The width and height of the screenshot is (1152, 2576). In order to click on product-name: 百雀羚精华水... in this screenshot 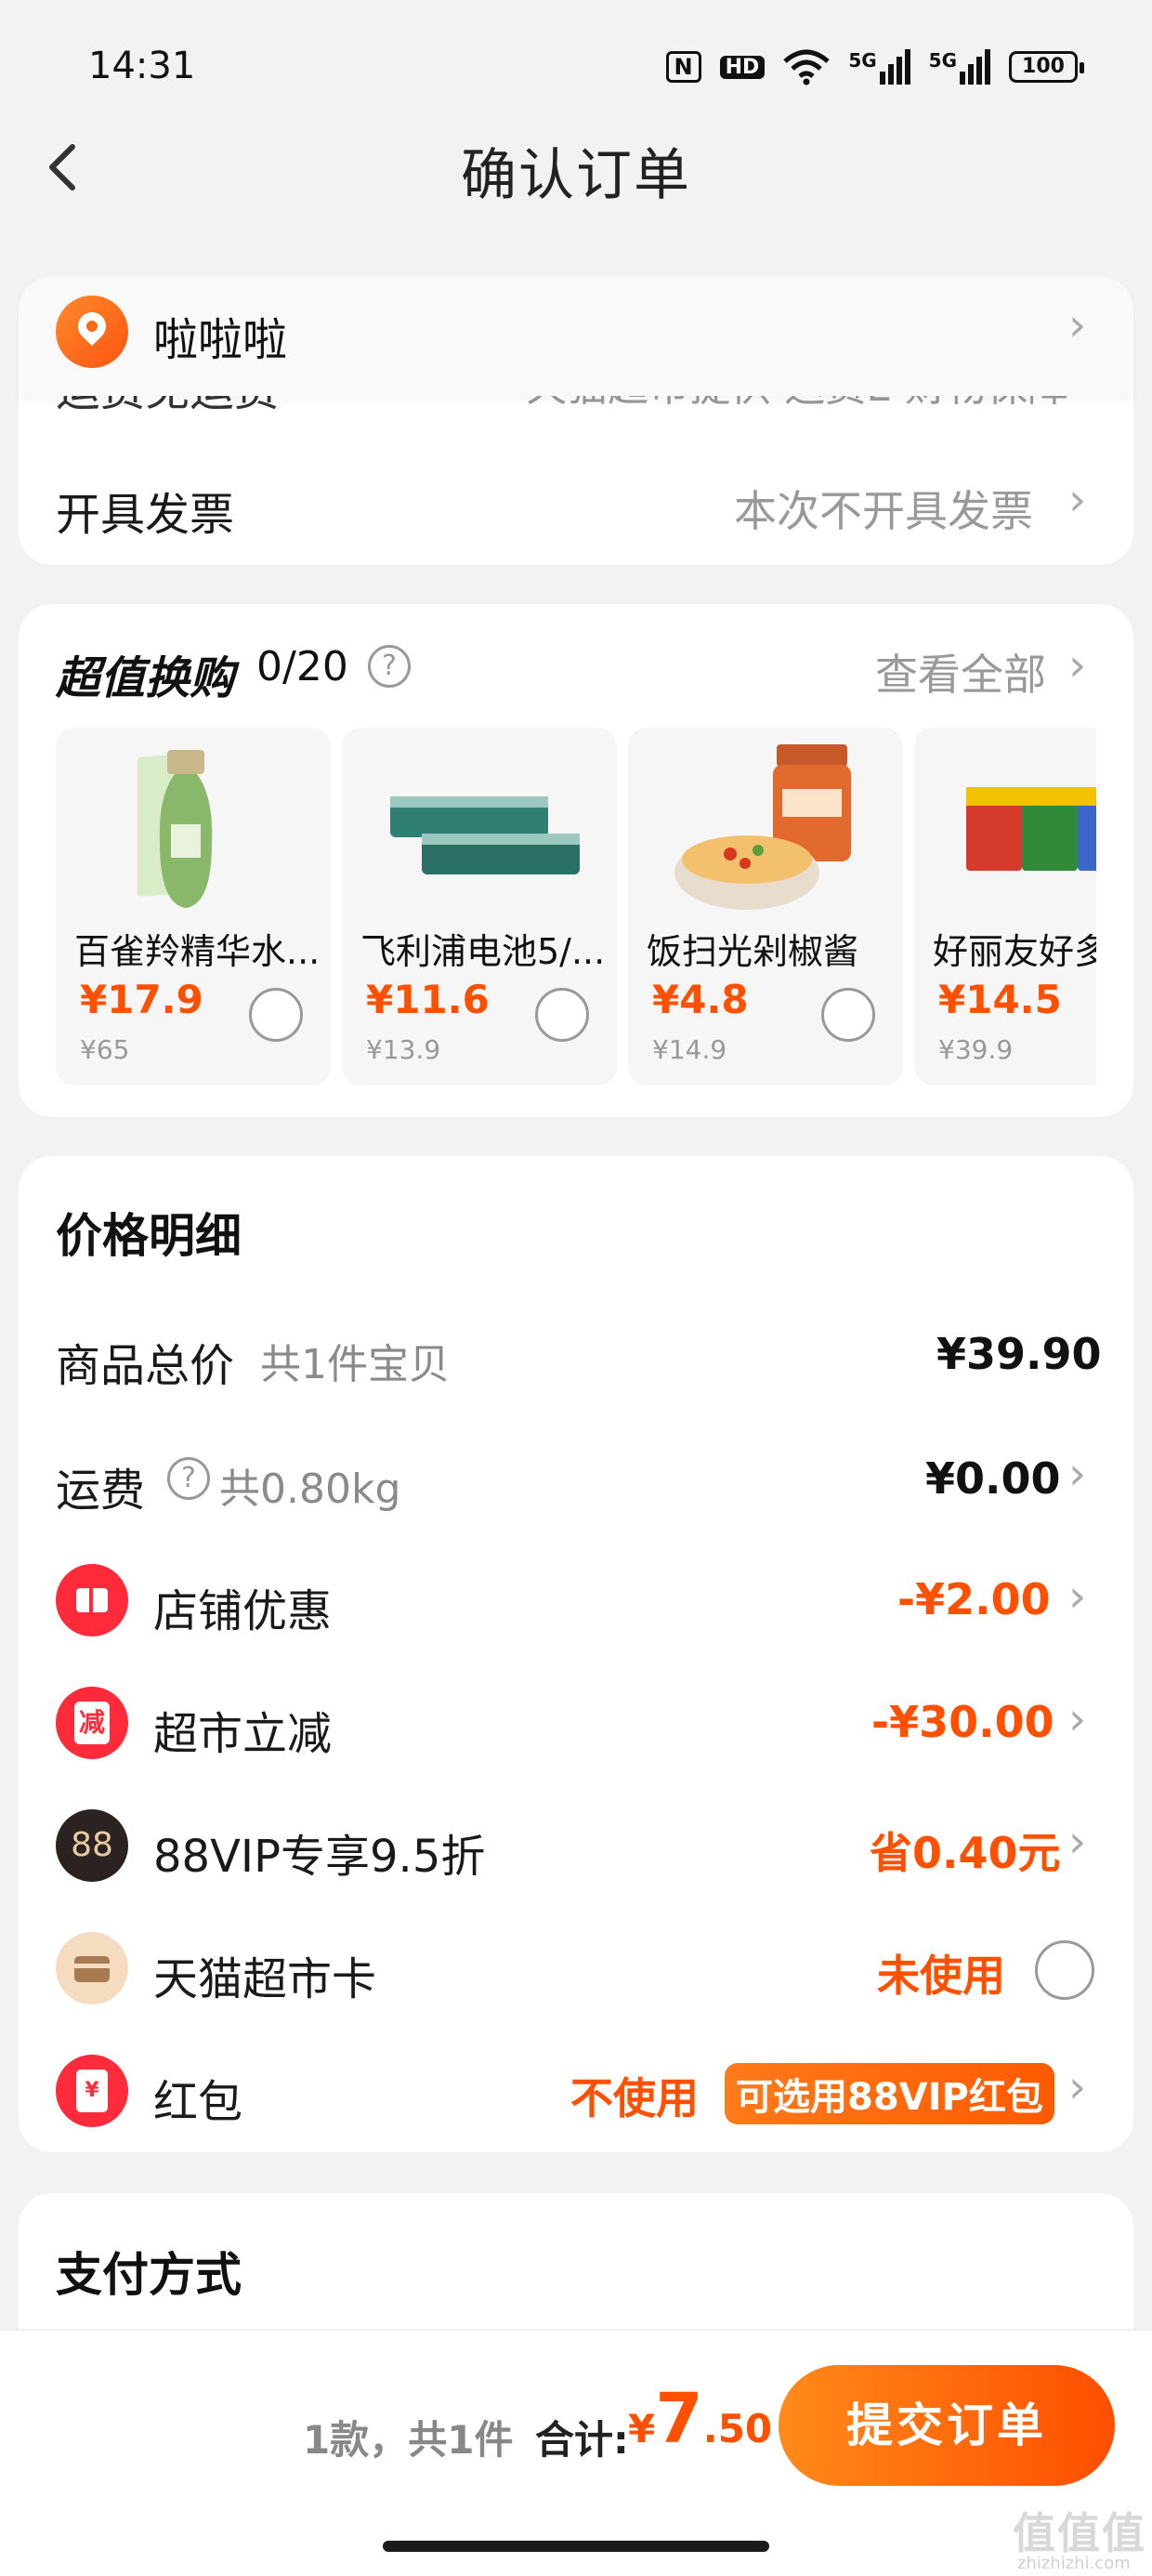, I will do `click(197, 951)`.